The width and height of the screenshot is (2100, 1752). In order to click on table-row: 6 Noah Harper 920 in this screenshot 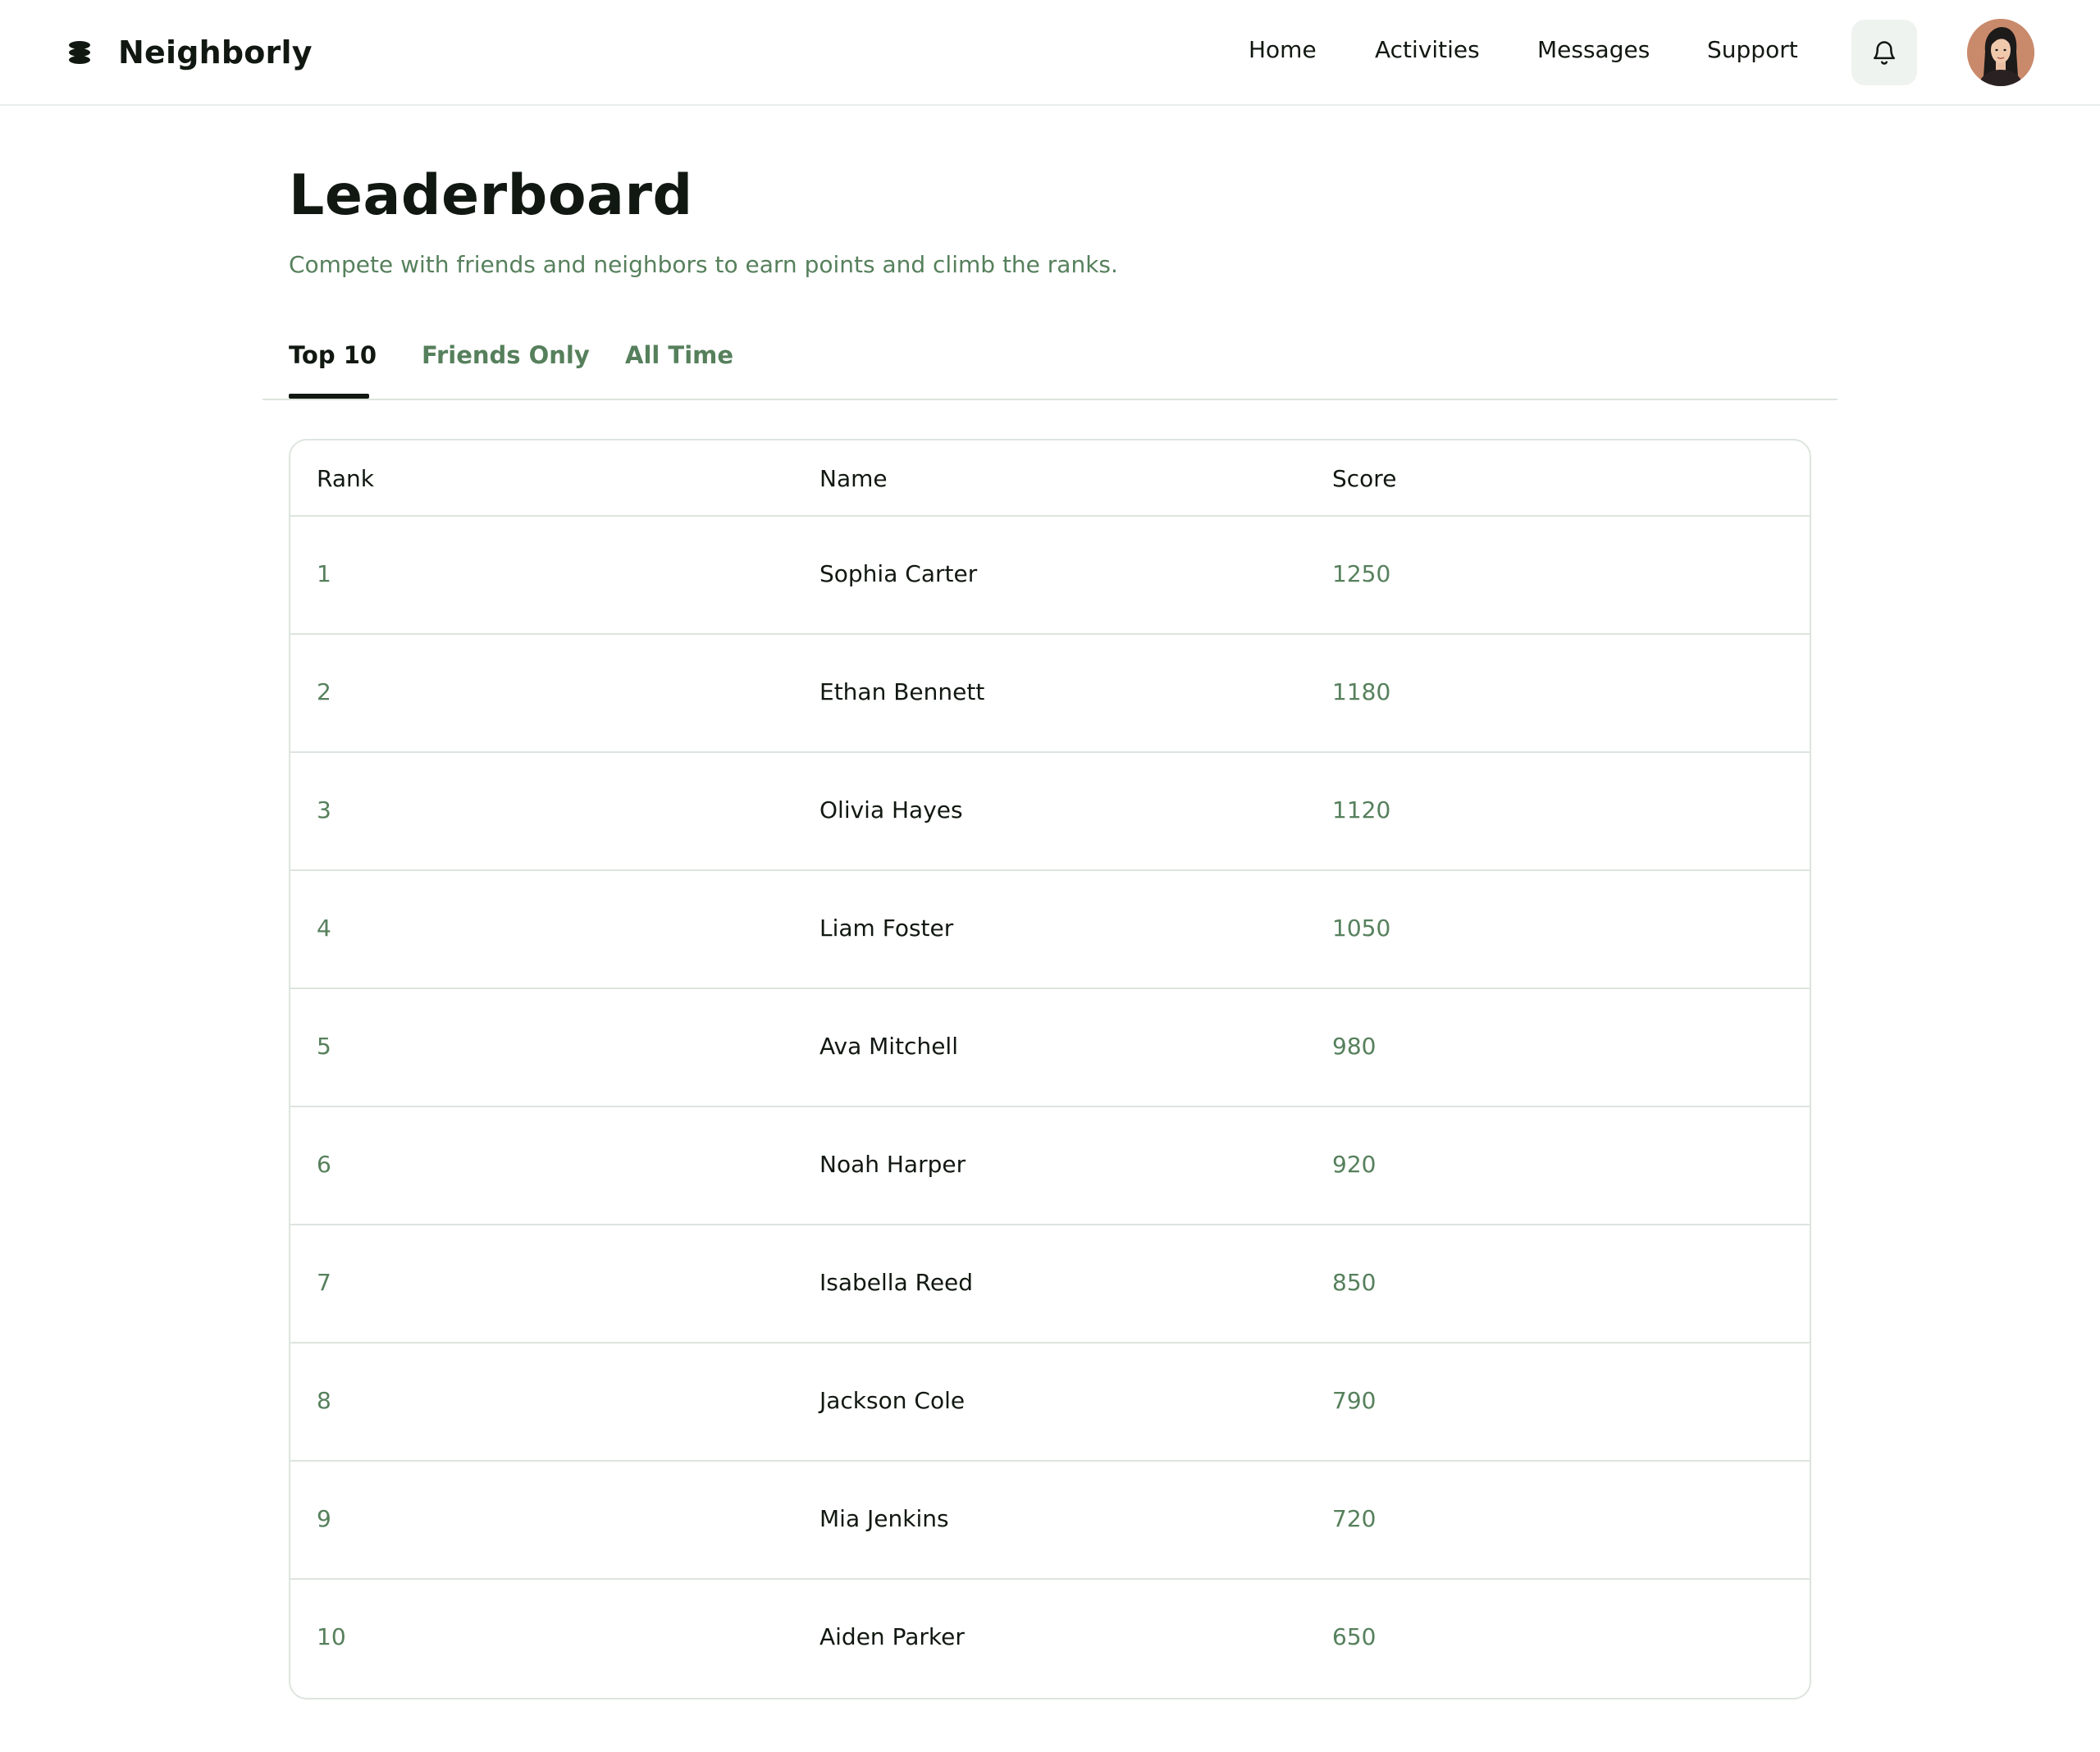, I will do `click(1050, 1166)`.